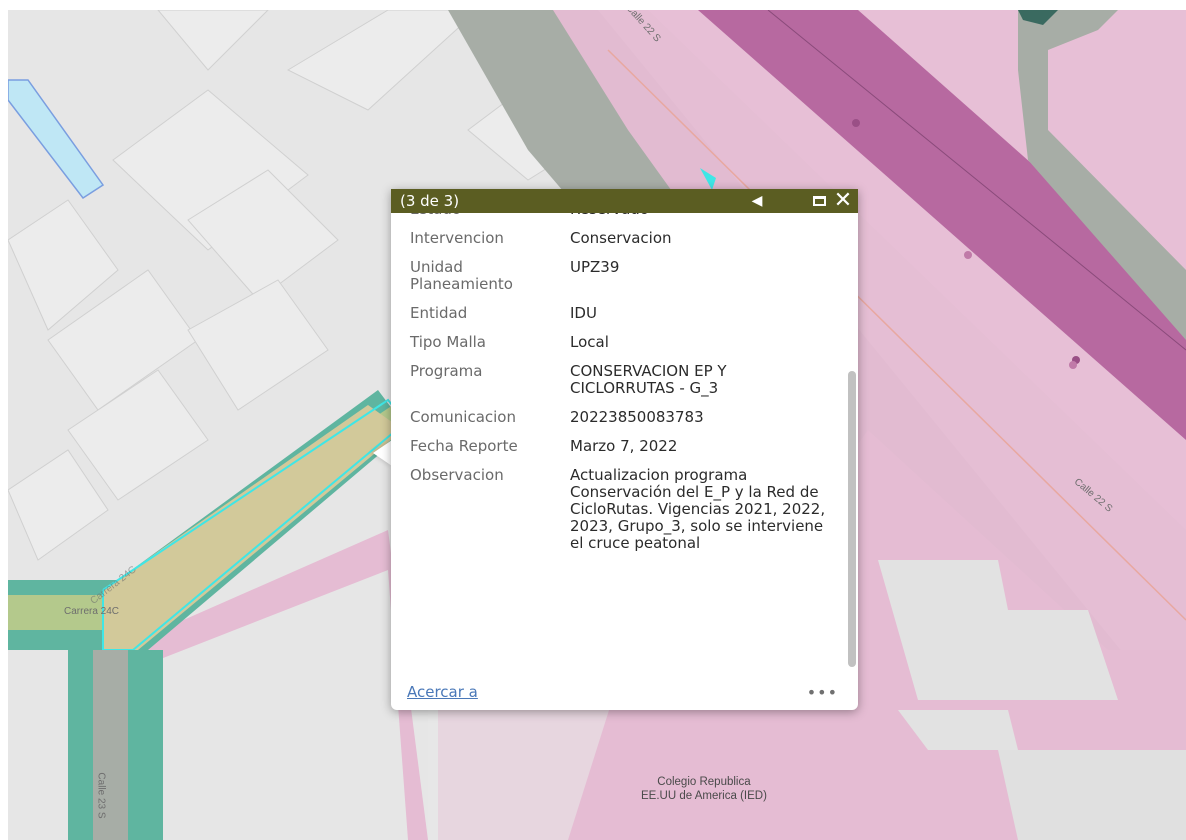 This screenshot has height=840, width=1186. I want to click on attr-value: UPZ39, so click(595, 267).